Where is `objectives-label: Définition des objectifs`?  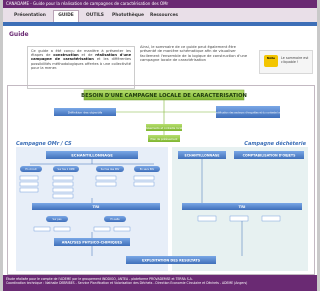 objectives-label: Définition des objectifs is located at coordinates (85, 113).